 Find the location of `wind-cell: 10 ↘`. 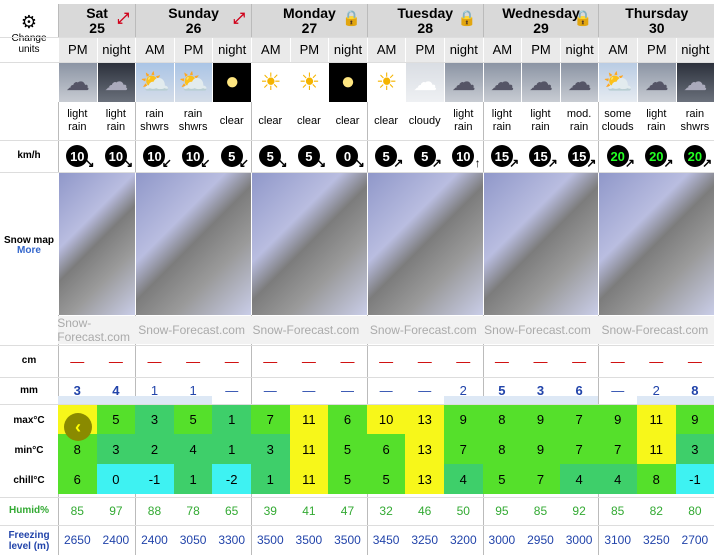

wind-cell: 10 ↘ is located at coordinates (116, 156).